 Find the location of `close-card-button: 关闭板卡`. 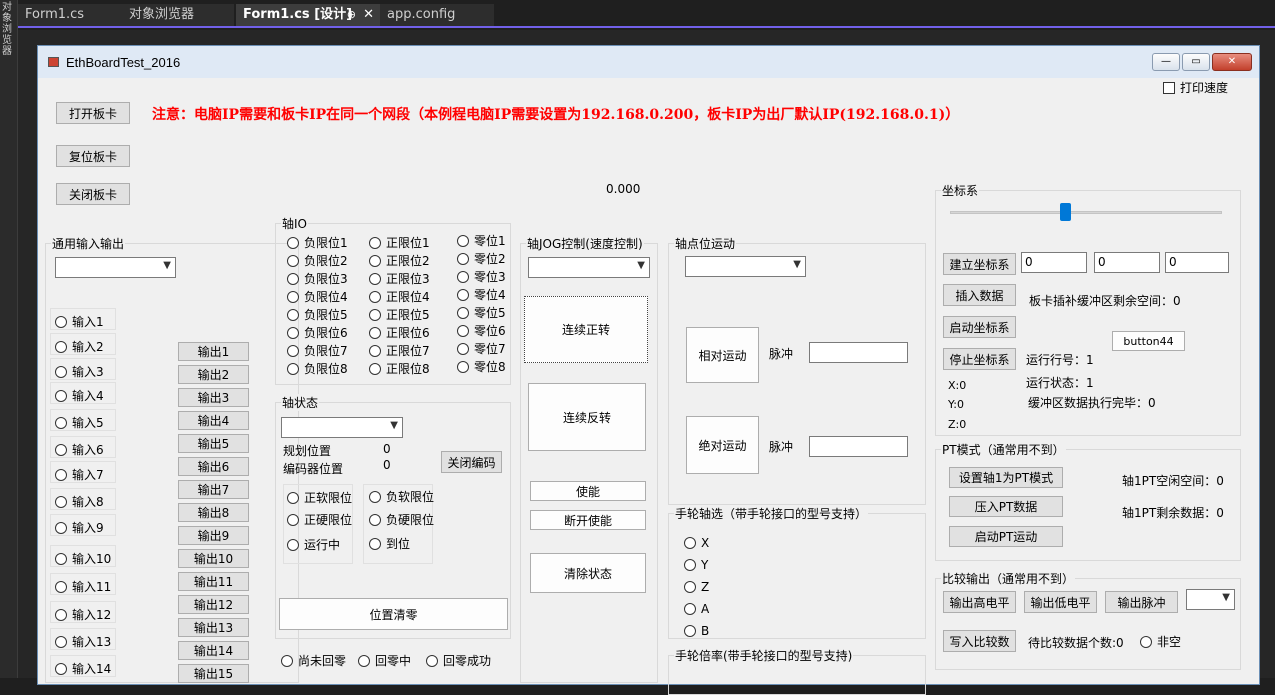

close-card-button: 关闭板卡 is located at coordinates (93, 194).